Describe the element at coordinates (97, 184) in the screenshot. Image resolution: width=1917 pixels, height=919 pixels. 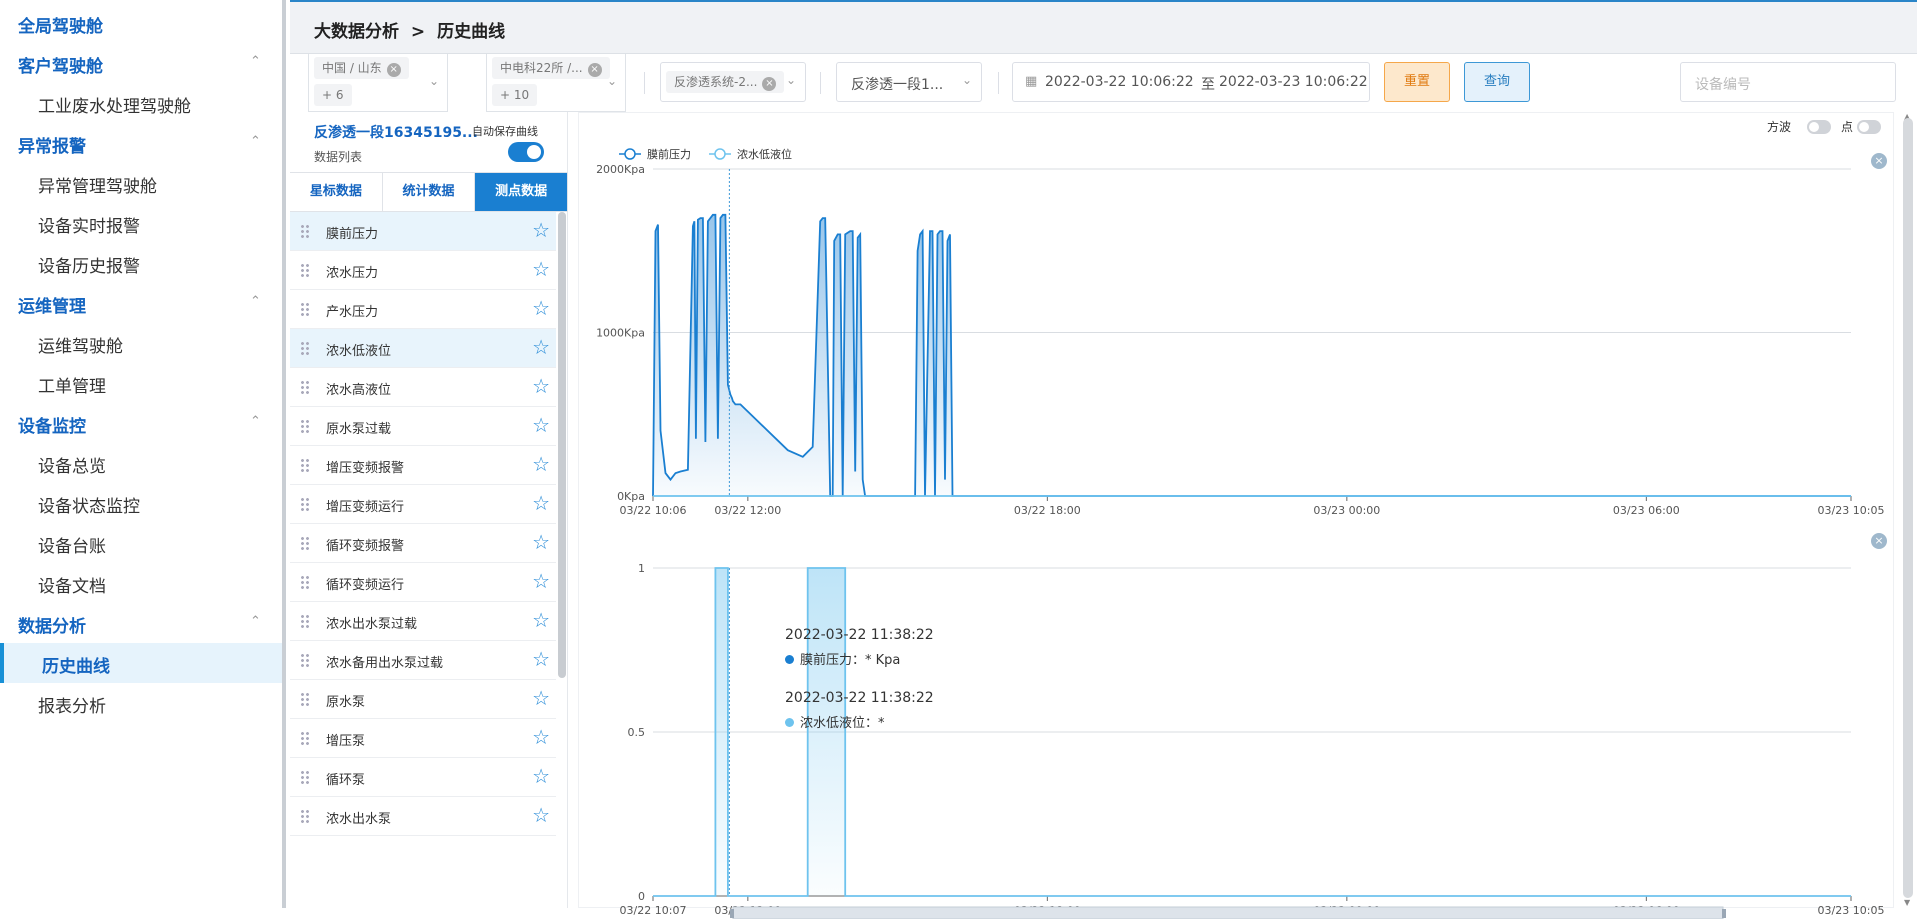
I see `sidebar-item: 异常管理驾驶舱` at that location.